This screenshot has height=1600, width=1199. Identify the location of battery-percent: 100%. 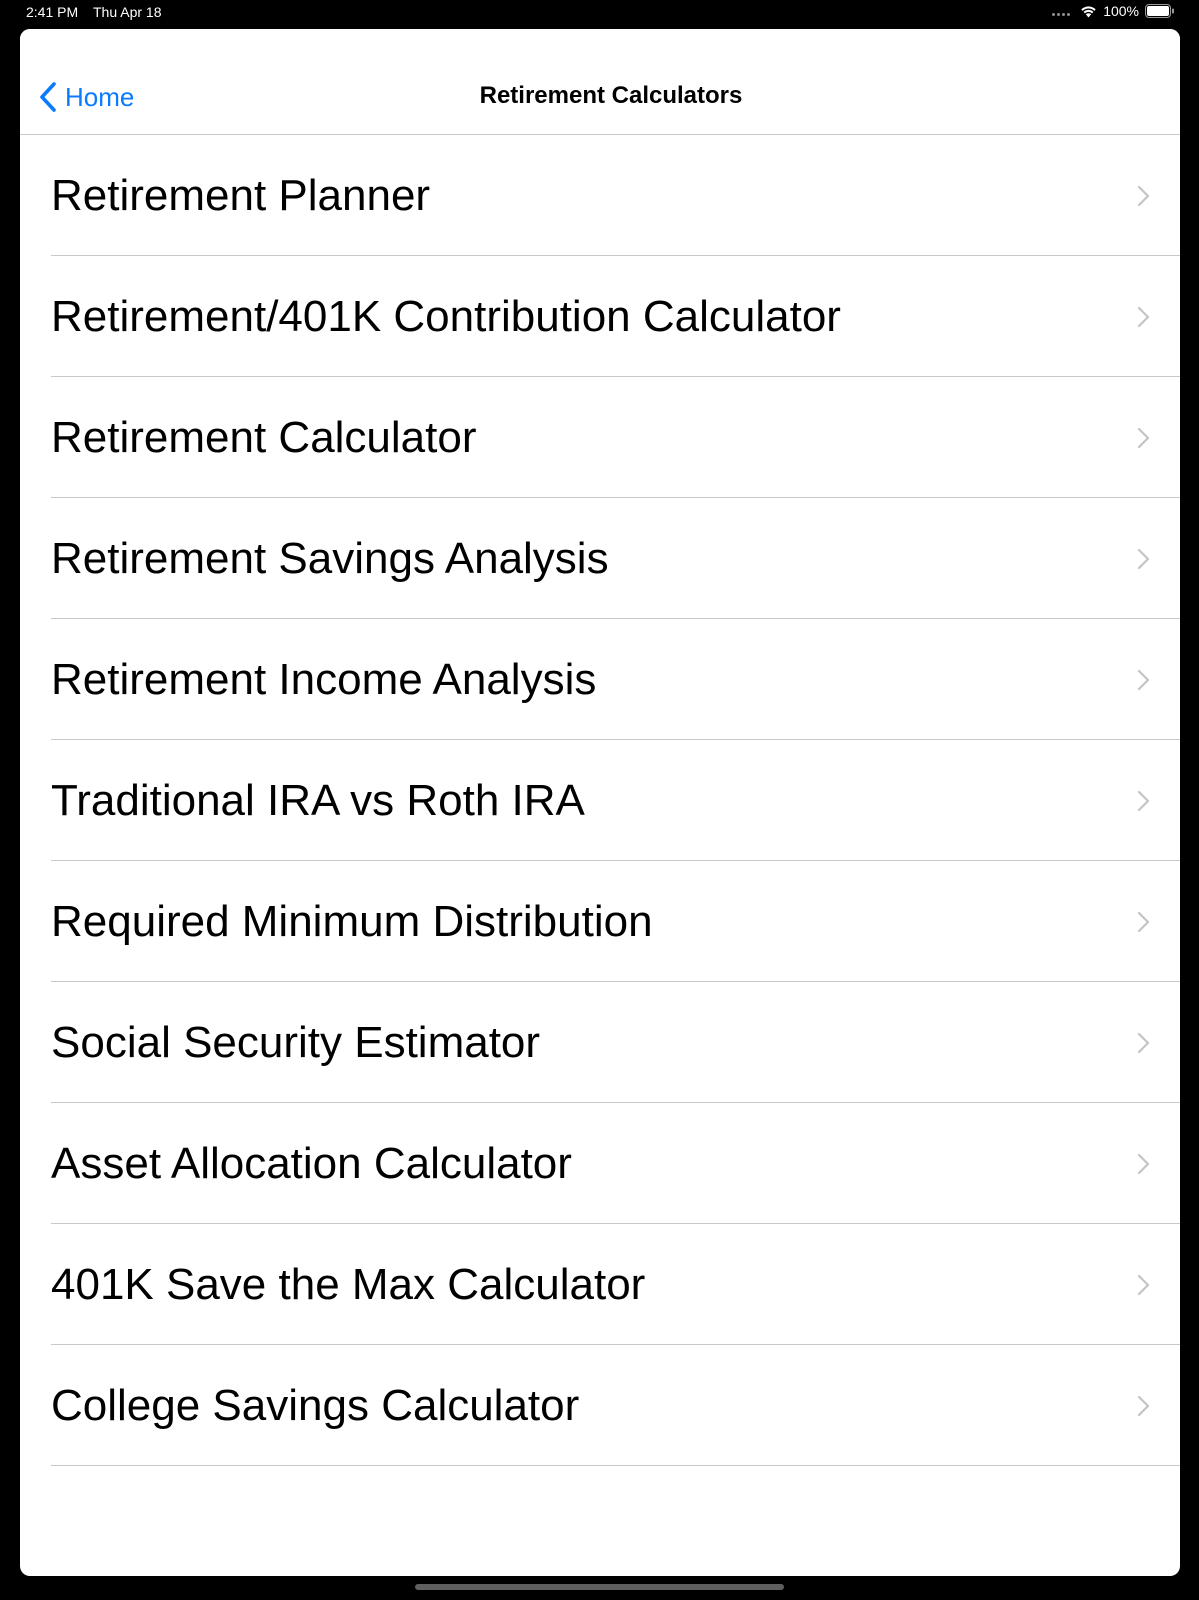
(1121, 11).